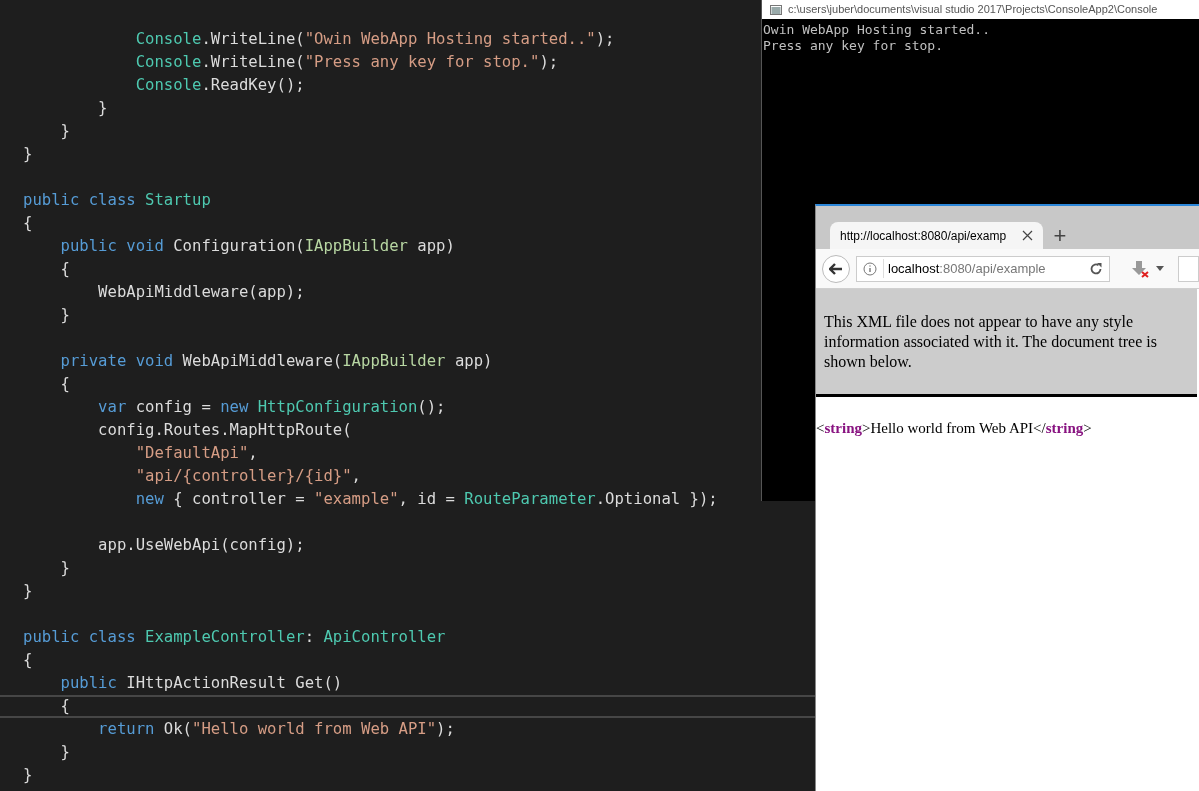 The image size is (1199, 791). Describe the element at coordinates (219, 85) in the screenshot. I see `code-line: Console.ReadKey();` at that location.